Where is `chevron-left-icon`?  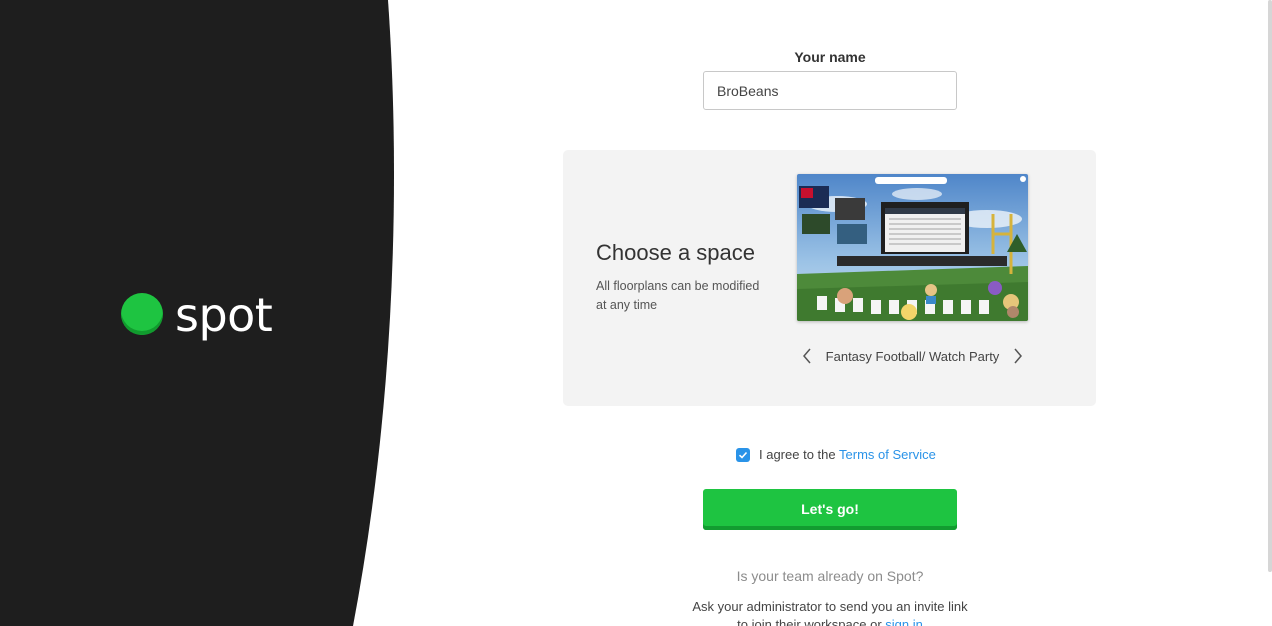
chevron-left-icon is located at coordinates (807, 356).